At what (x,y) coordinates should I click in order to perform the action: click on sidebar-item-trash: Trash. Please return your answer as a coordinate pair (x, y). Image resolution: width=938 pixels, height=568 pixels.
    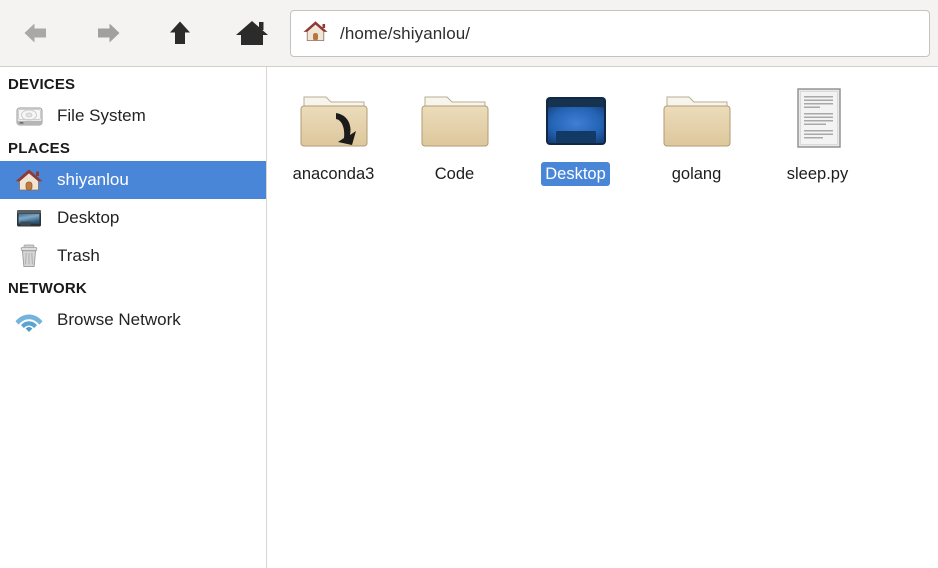
    Looking at the image, I should click on (133, 256).